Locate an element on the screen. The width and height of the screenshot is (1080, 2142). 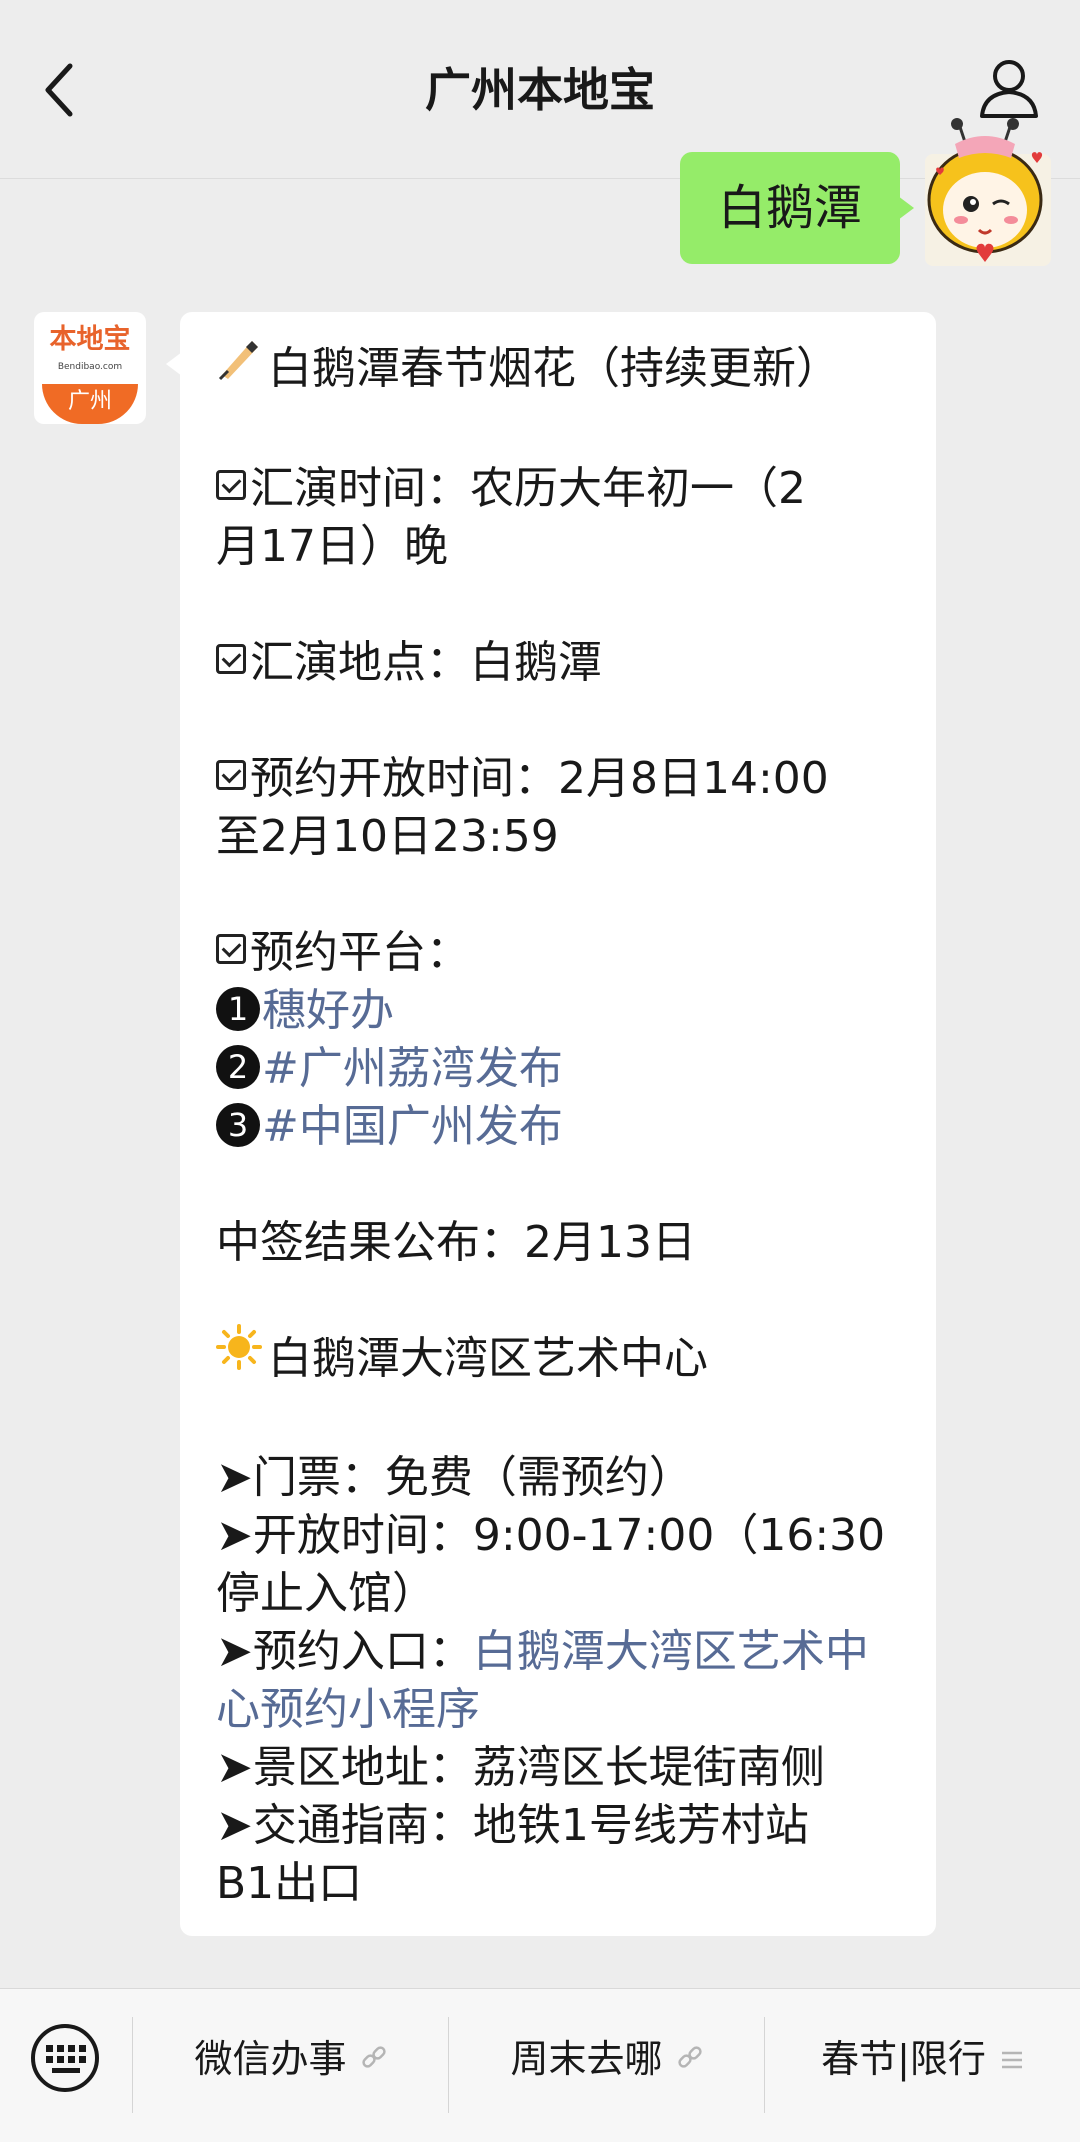
show-place-text: 汇演地点：白鹅潭 is located at coordinates (426, 662).